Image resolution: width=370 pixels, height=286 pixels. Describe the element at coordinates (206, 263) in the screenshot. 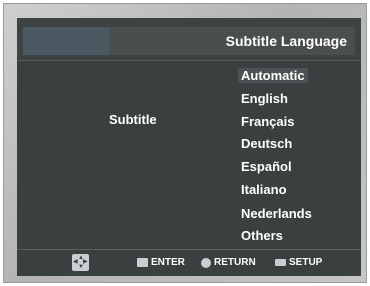

I see `return-icon` at that location.